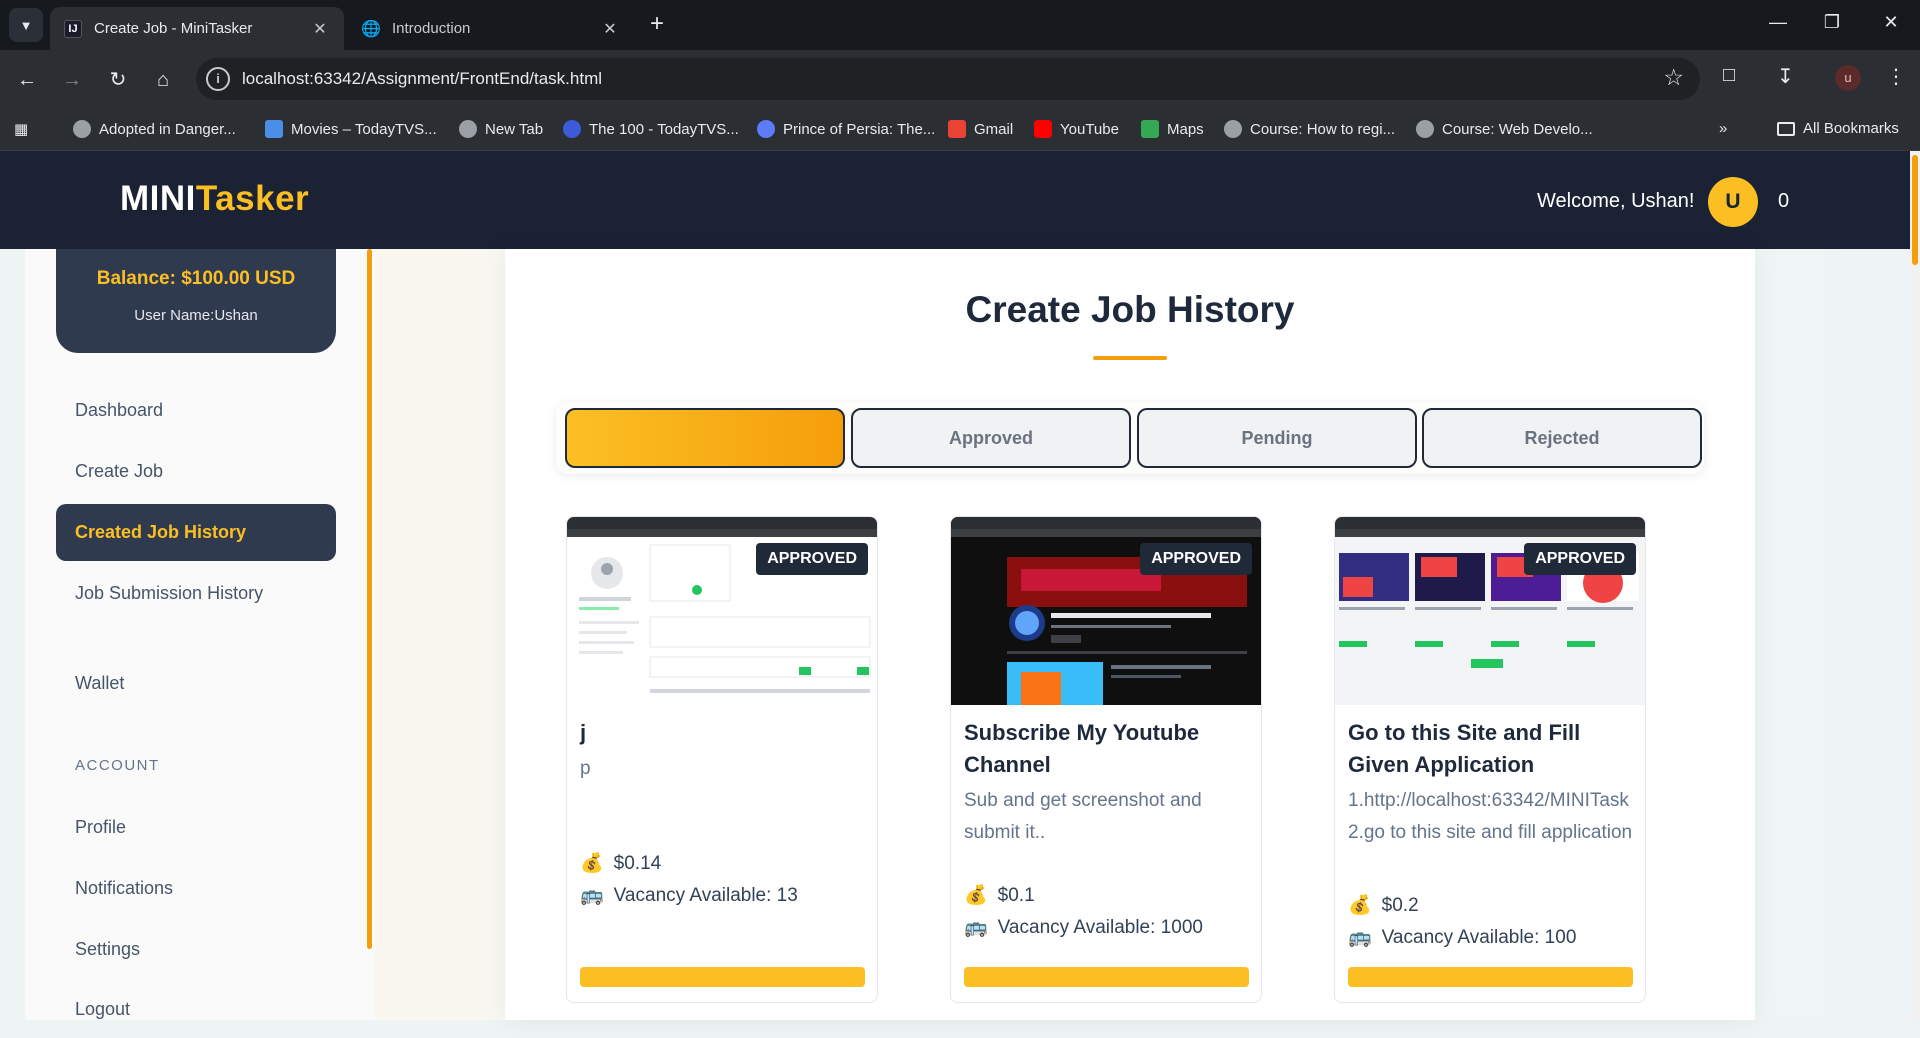  Describe the element at coordinates (118, 80) in the screenshot. I see `reload-icon: ↻` at that location.